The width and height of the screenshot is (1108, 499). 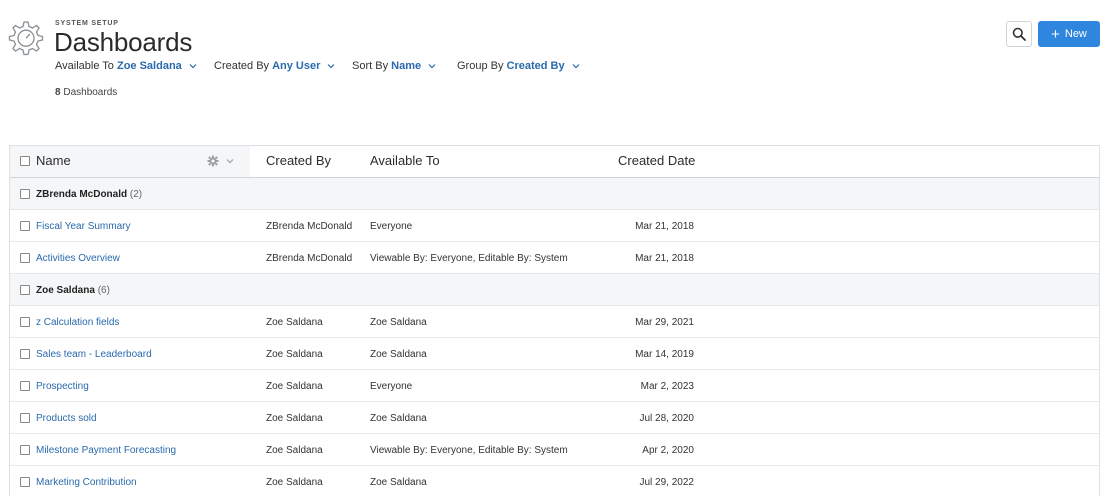 What do you see at coordinates (480, 66) in the screenshot?
I see `filter-label: Group By` at bounding box center [480, 66].